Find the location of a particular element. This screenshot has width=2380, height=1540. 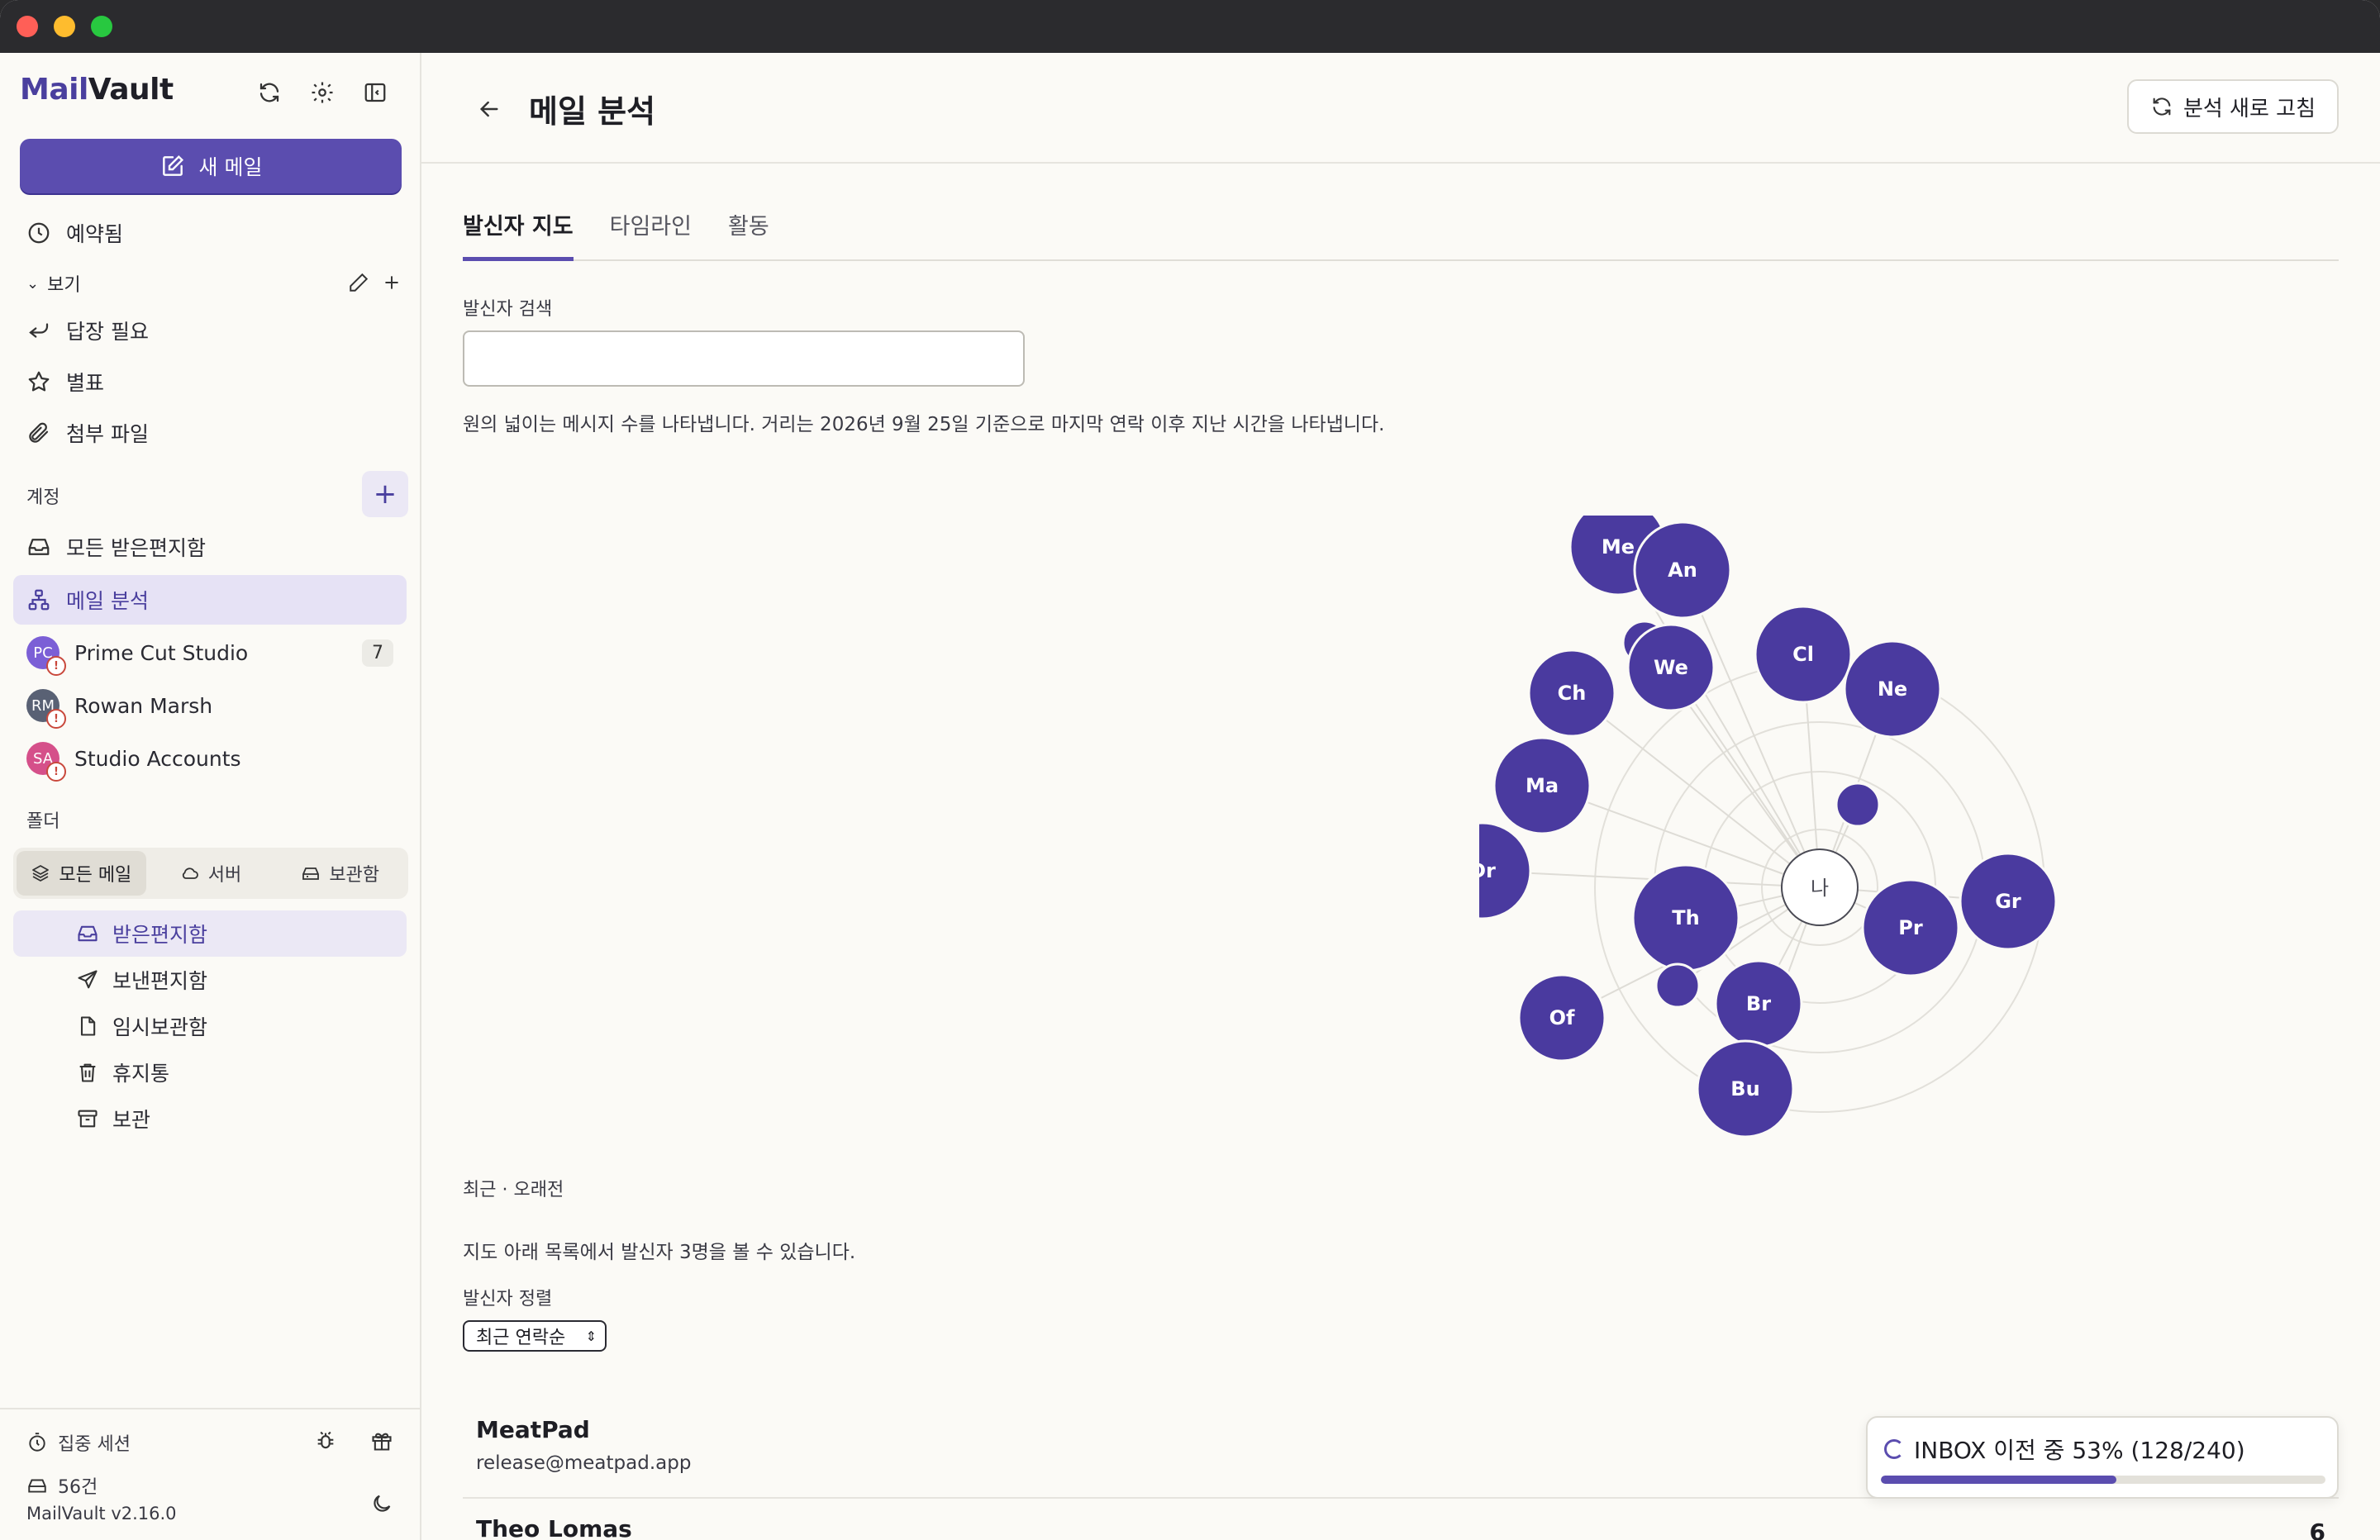

file-icon is located at coordinates (88, 1026).